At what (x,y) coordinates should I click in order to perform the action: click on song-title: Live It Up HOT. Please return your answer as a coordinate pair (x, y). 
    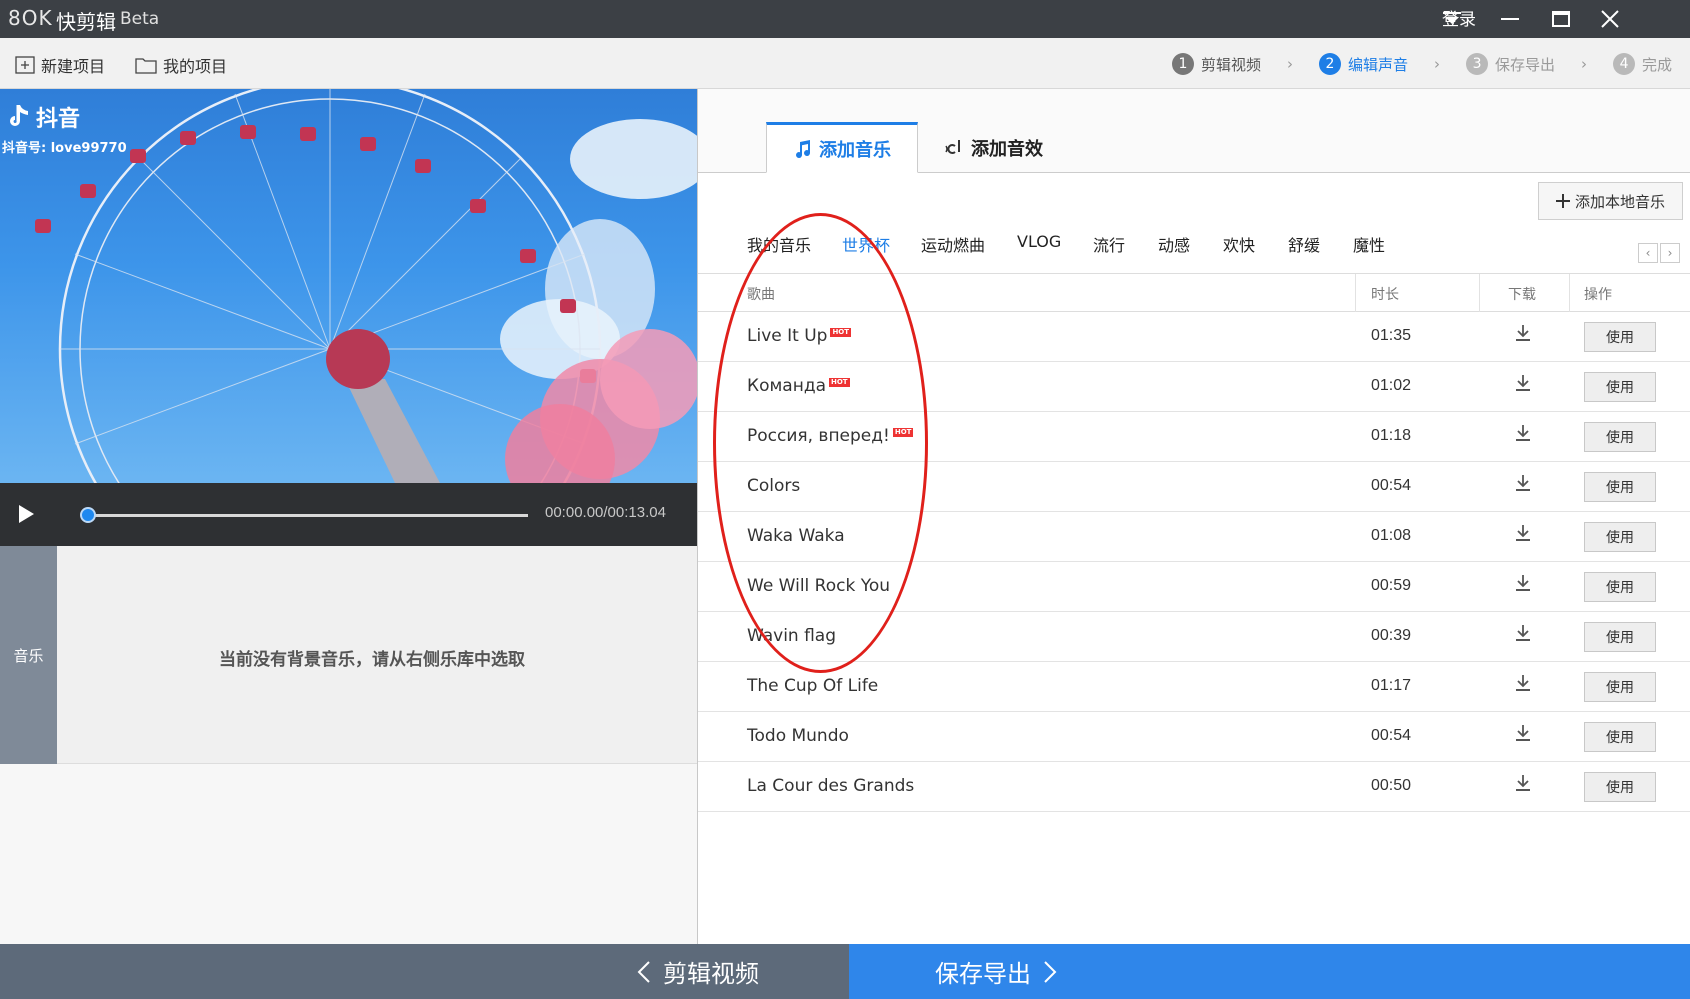
    Looking at the image, I should click on (799, 336).